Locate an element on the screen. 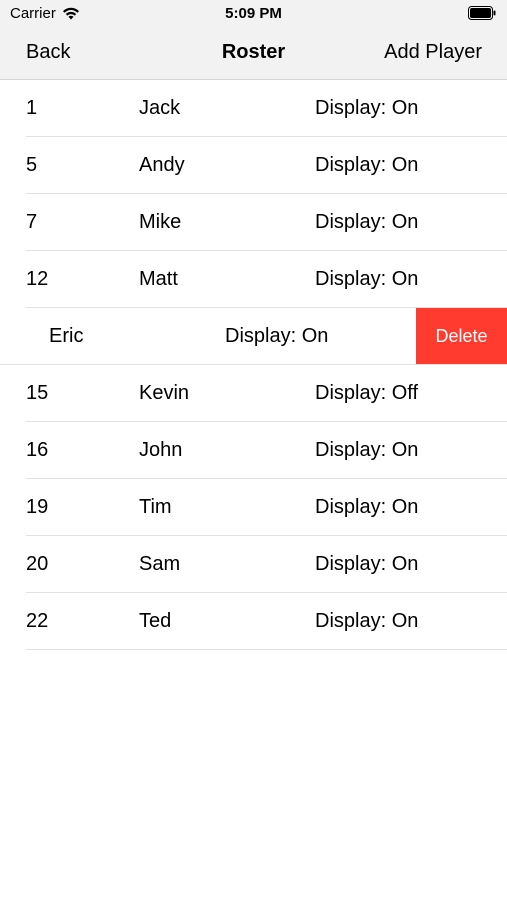  player-name: Ted is located at coordinates (155, 621).